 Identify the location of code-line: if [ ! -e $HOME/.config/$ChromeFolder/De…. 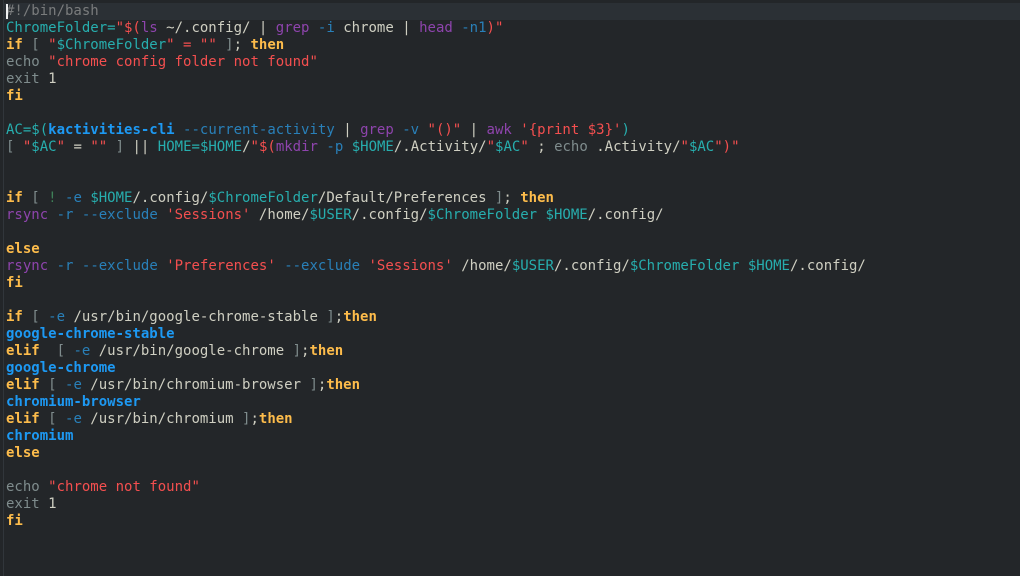
(513, 198).